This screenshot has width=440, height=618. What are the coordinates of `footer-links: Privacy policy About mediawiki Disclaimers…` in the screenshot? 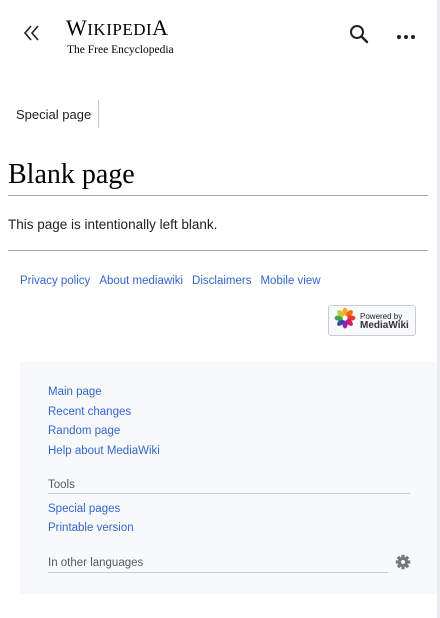 It's located at (175, 281).